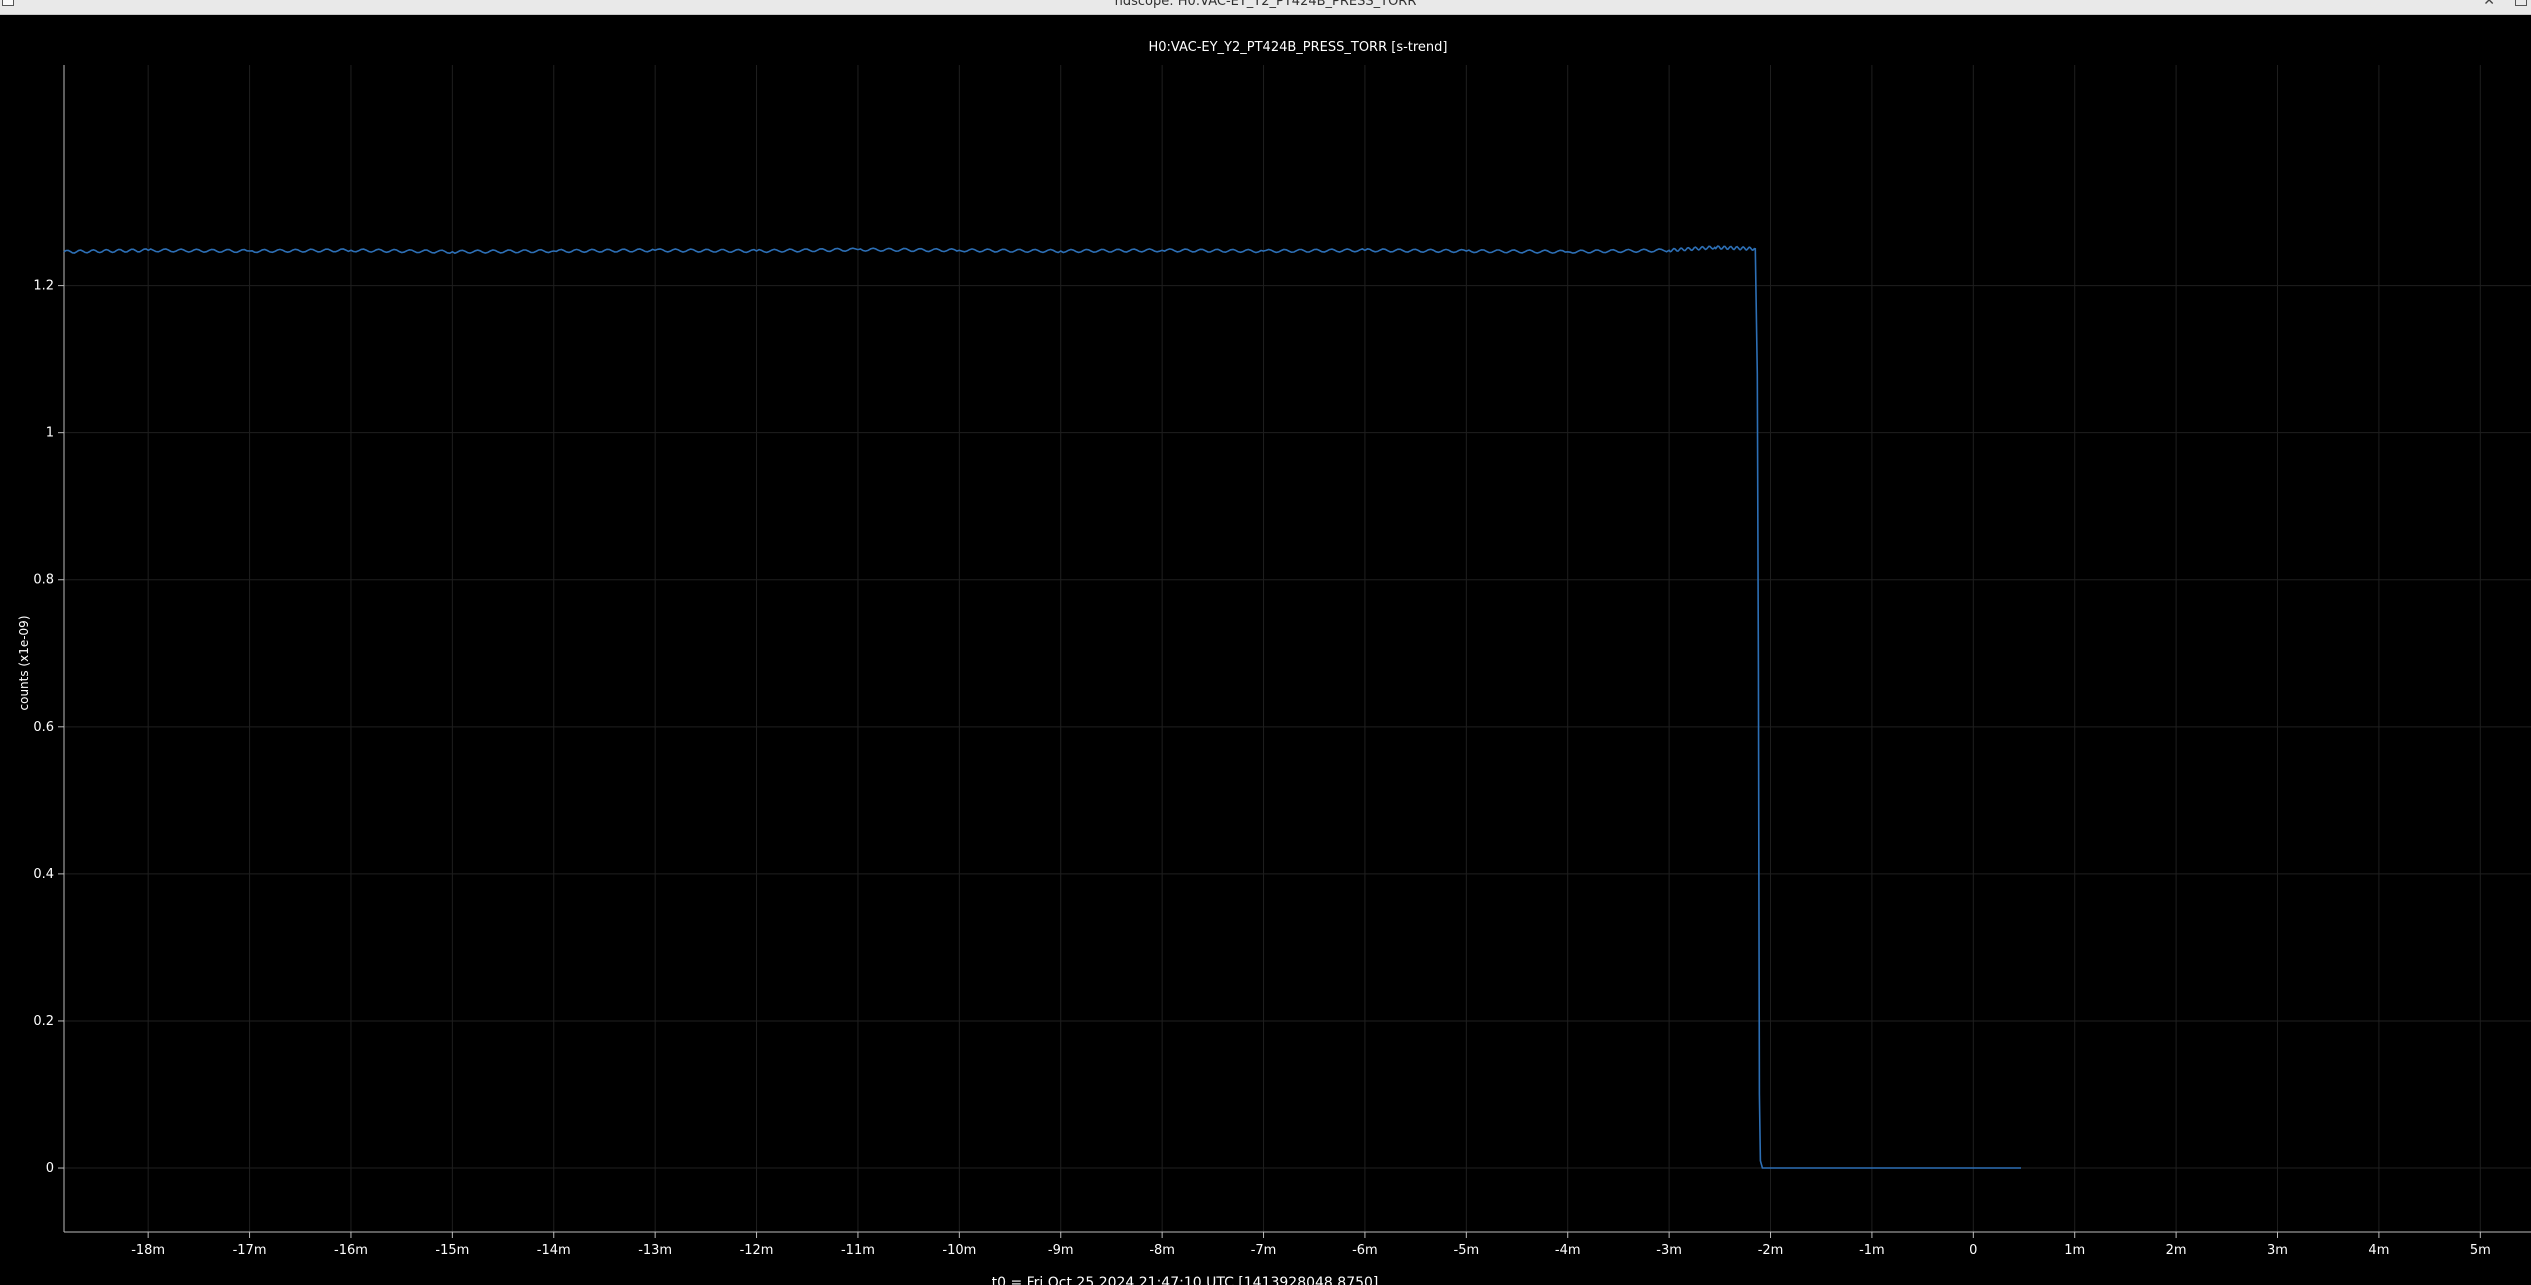 This screenshot has width=2531, height=1285. Describe the element at coordinates (1669, 1250) in the screenshot. I see `x-tick-label: -3m` at that location.